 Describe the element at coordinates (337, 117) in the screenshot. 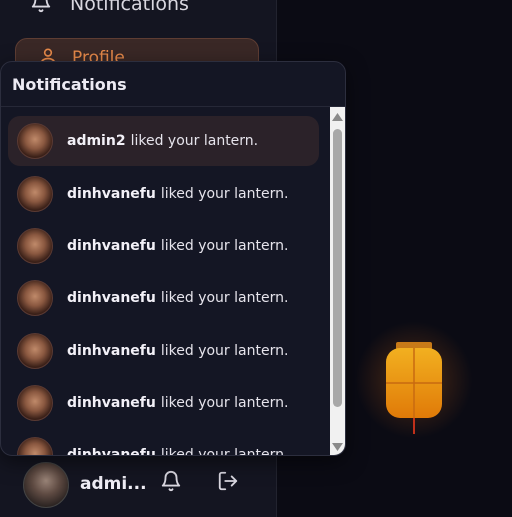

I see `triangle-up-icon` at that location.